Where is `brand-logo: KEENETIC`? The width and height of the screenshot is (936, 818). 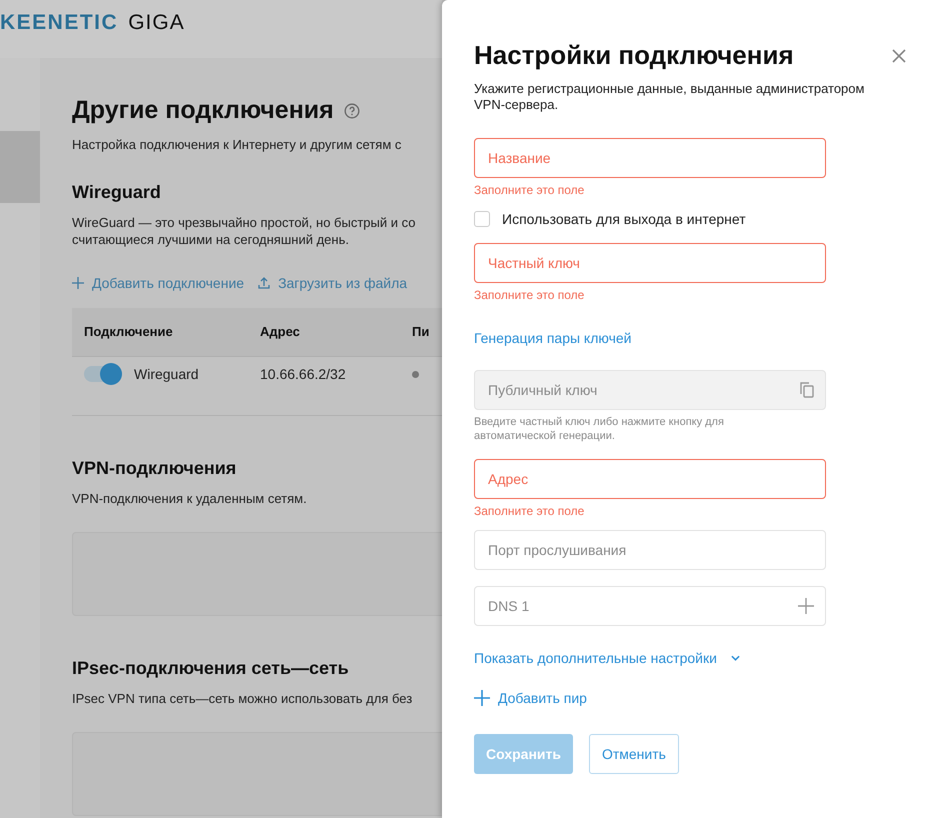
brand-logo: KEENETIC is located at coordinates (59, 23).